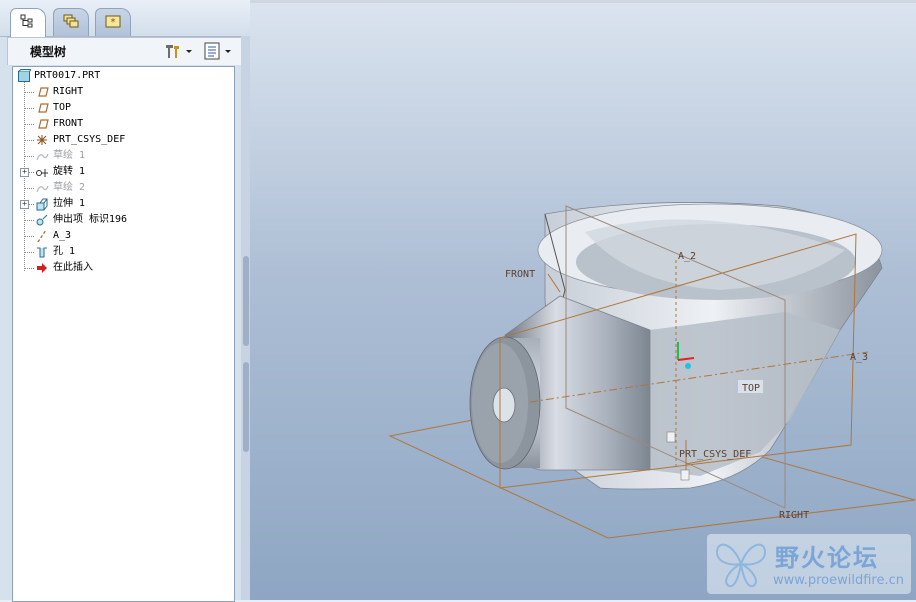 This screenshot has height=602, width=916. Describe the element at coordinates (741, 565) in the screenshot. I see `watermark-logo-icon` at that location.